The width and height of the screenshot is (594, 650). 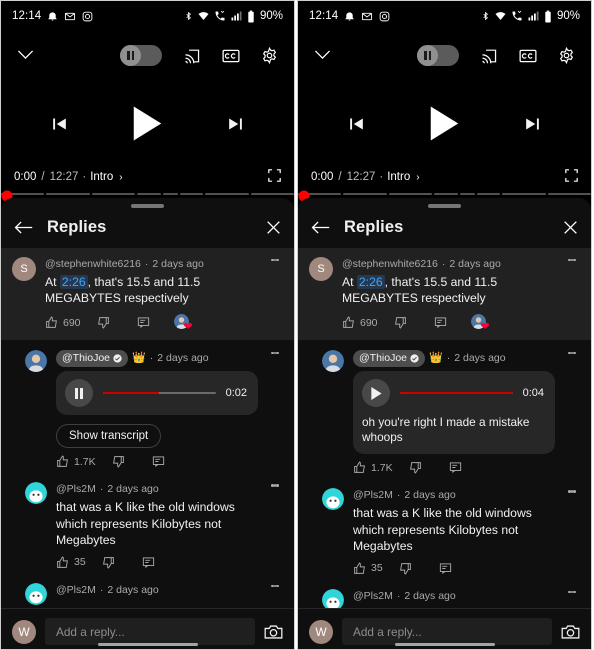 I want to click on audio-reply-player: 0:02, so click(x=157, y=393).